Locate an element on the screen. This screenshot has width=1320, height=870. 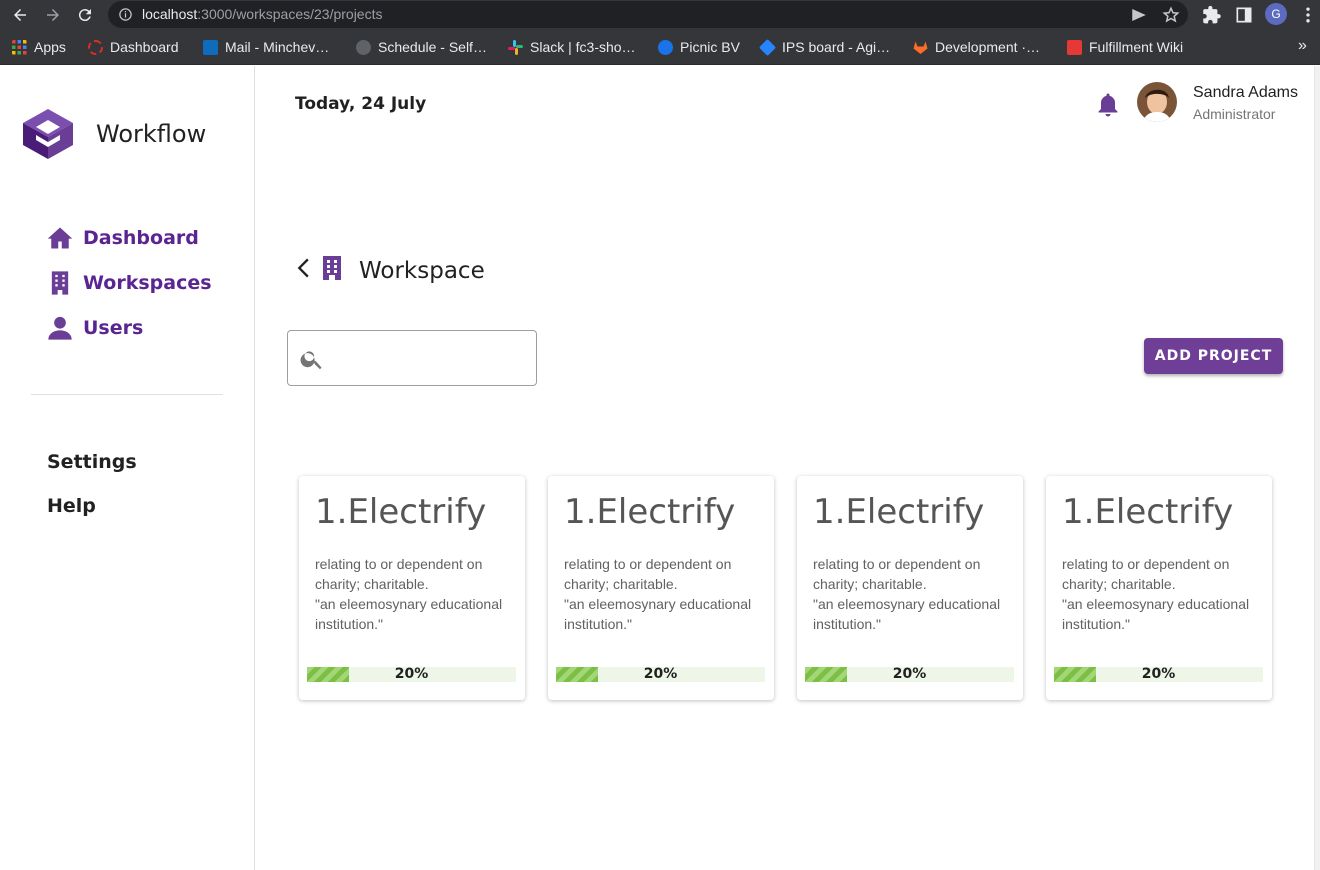
bookmark-label: Fulfillment Wiki is located at coordinates (1136, 47).